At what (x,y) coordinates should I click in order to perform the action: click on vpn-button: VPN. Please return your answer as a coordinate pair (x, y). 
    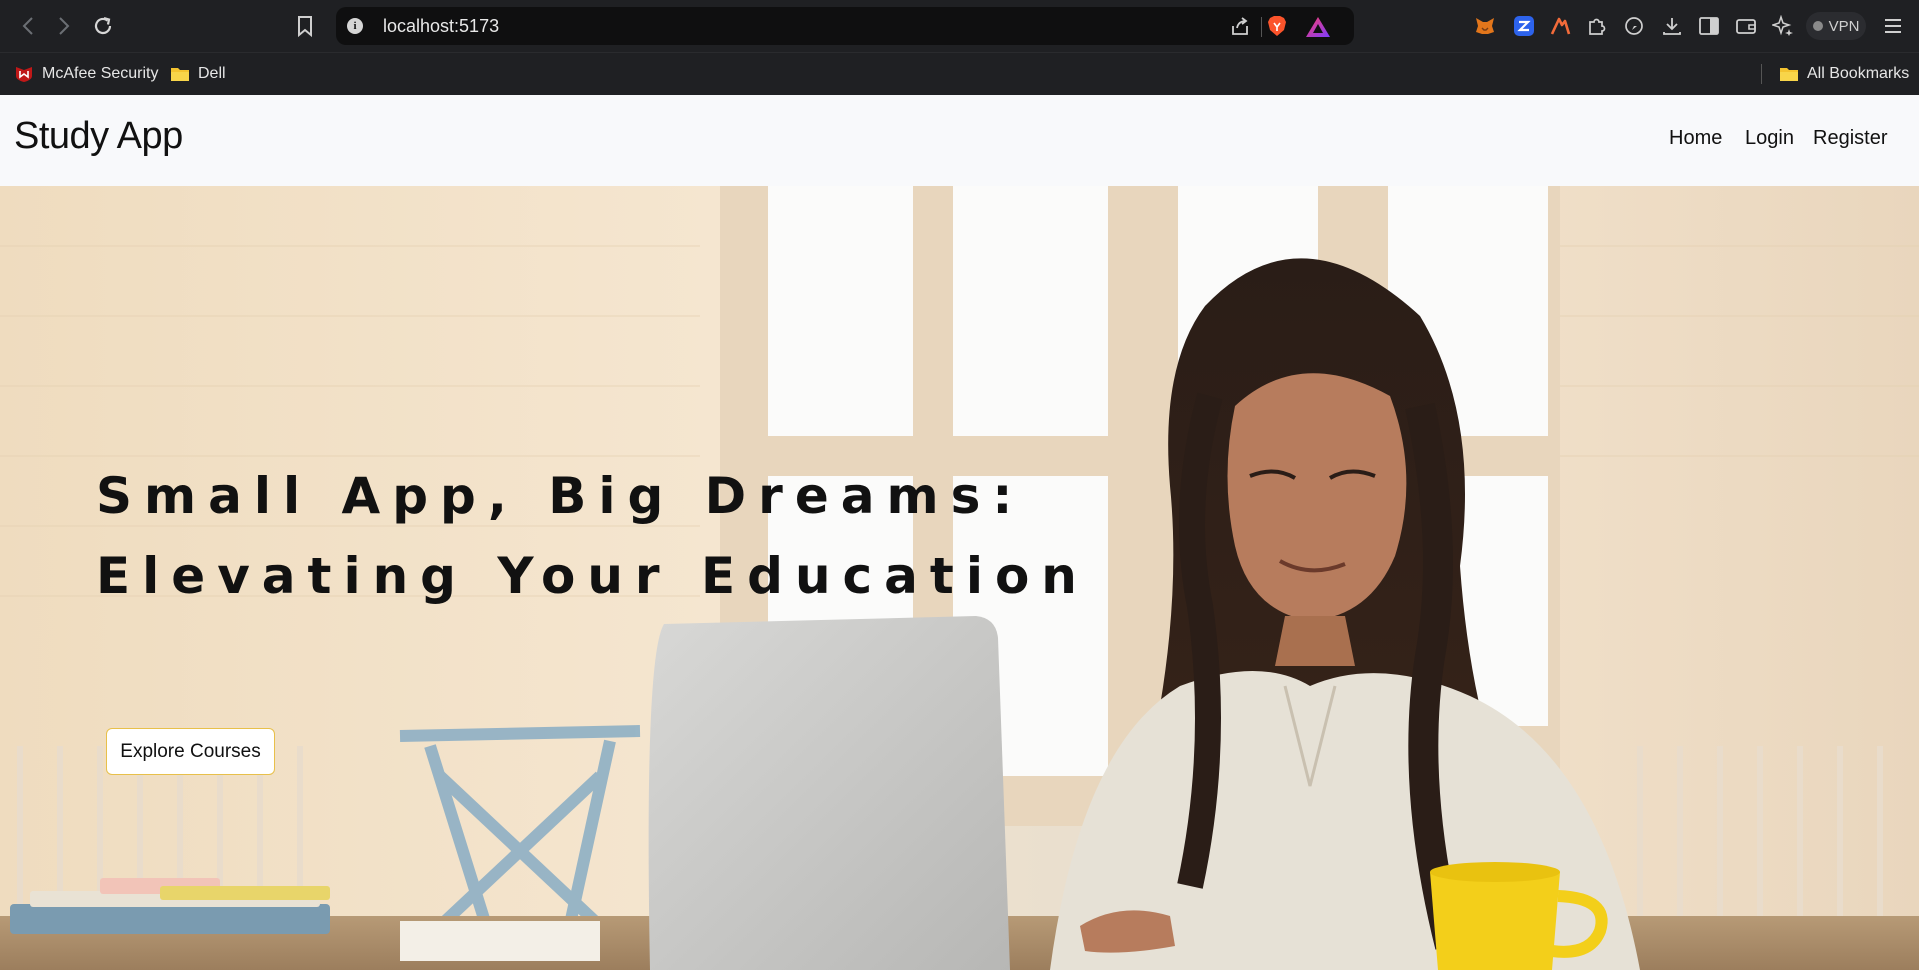
    Looking at the image, I should click on (1836, 26).